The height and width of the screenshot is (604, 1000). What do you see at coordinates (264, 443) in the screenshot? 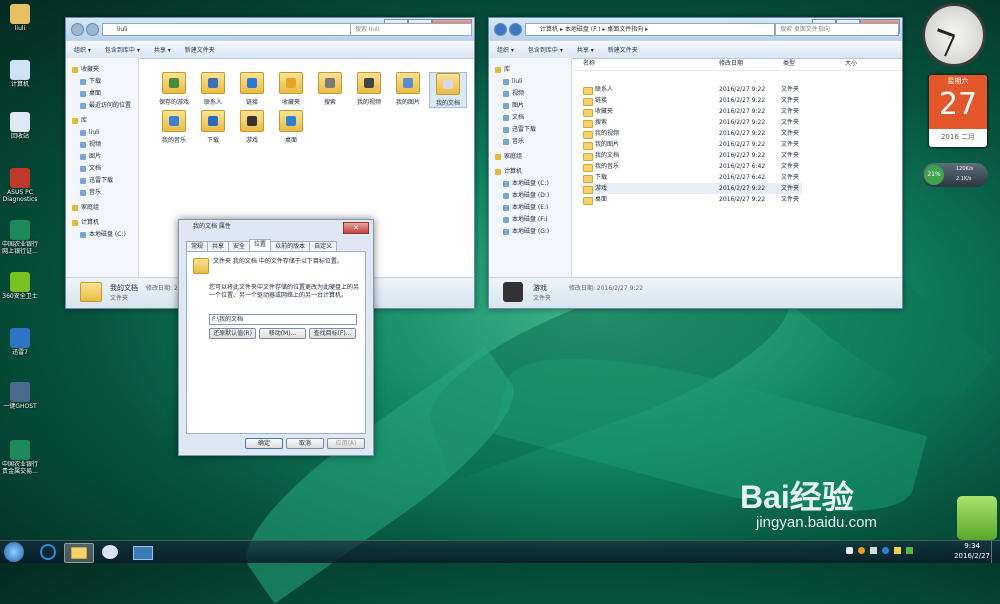
I see `ok-button: 确定` at bounding box center [264, 443].